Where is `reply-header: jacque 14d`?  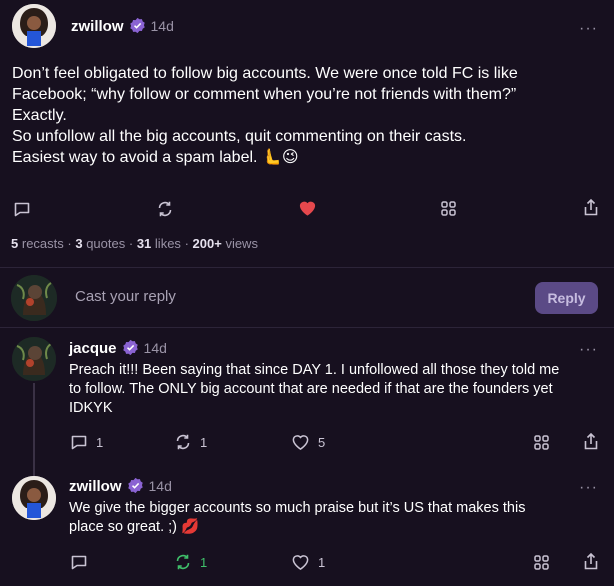 reply-header: jacque 14d is located at coordinates (118, 348).